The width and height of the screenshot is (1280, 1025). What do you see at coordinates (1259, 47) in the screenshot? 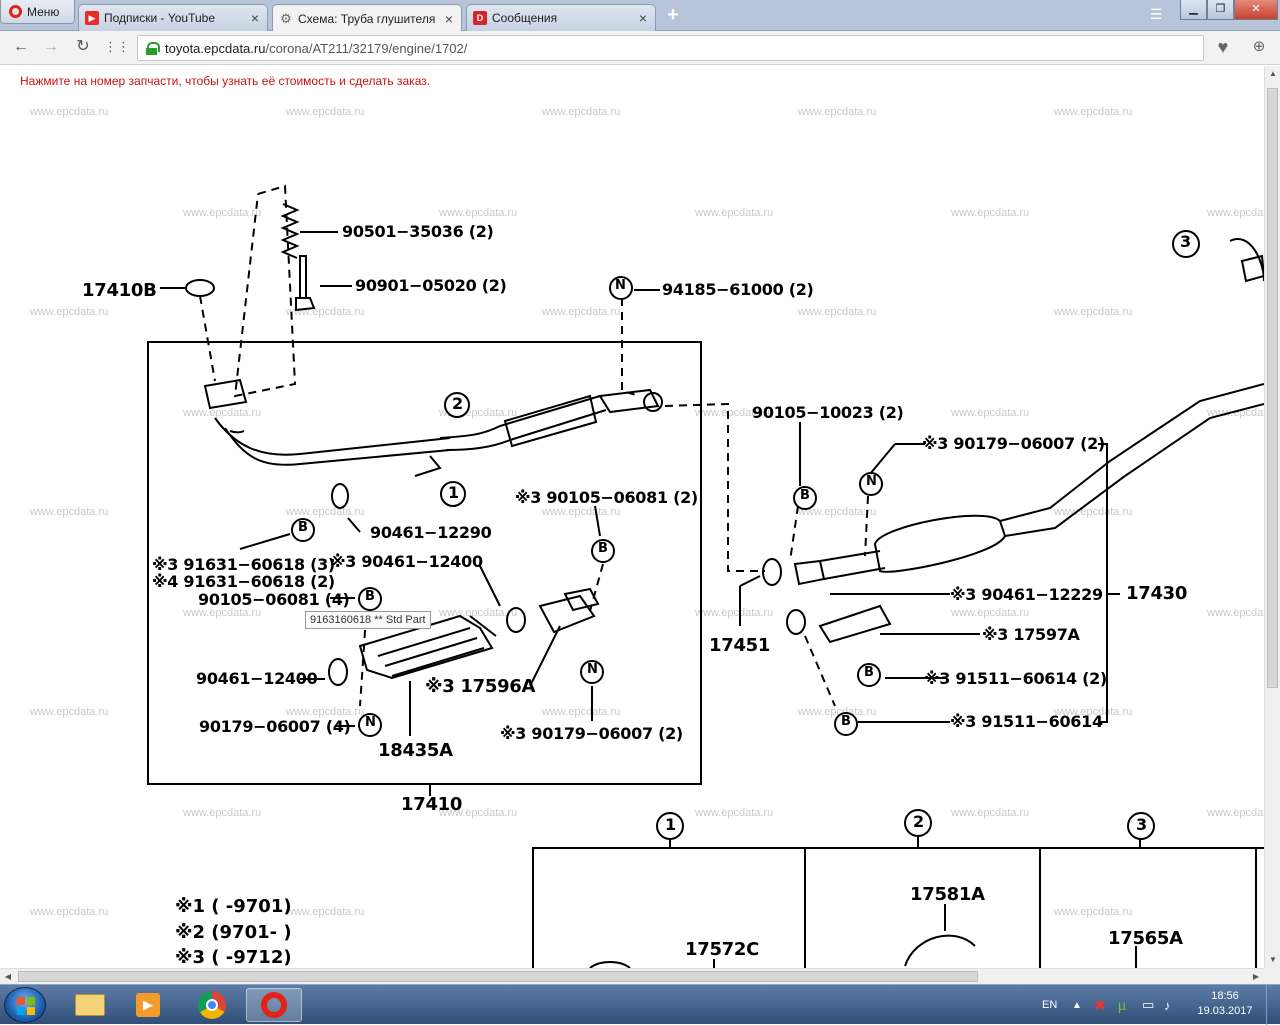
I see `download-icon: ⊕` at bounding box center [1259, 47].